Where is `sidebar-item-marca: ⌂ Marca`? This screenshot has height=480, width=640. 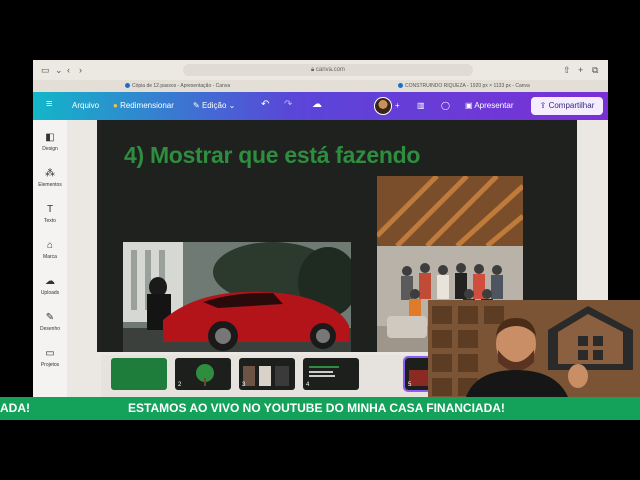
sidebar-item-marca: ⌂ Marca is located at coordinates (50, 250).